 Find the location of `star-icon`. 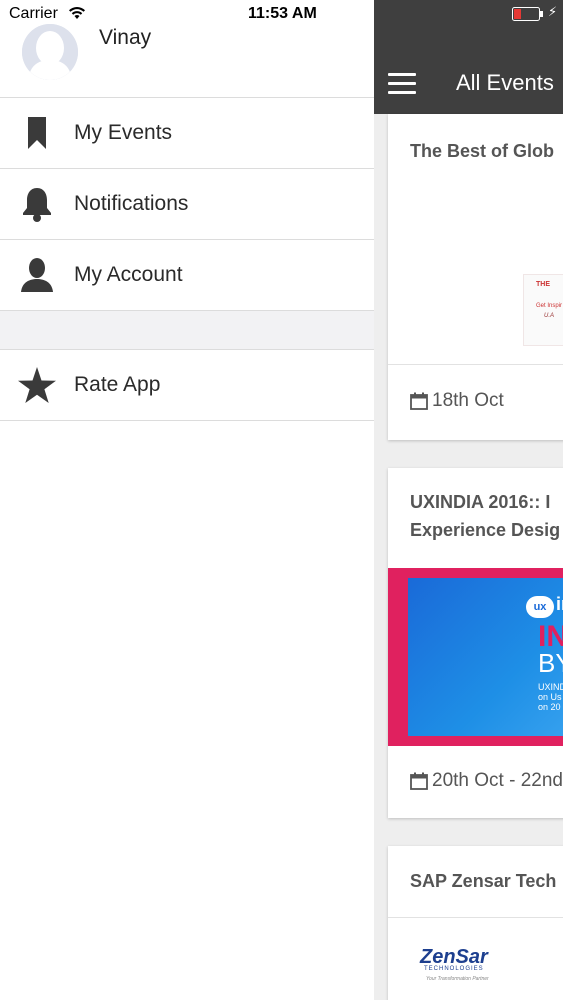

star-icon is located at coordinates (37, 385).